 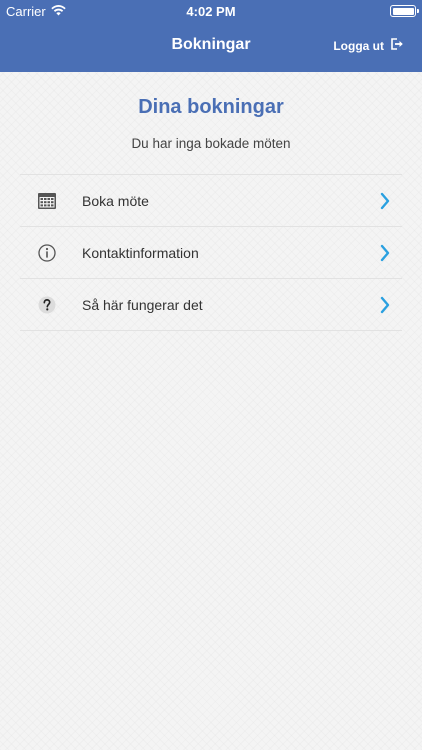 I want to click on menu-item-label: Så här fungerar det, so click(x=142, y=304).